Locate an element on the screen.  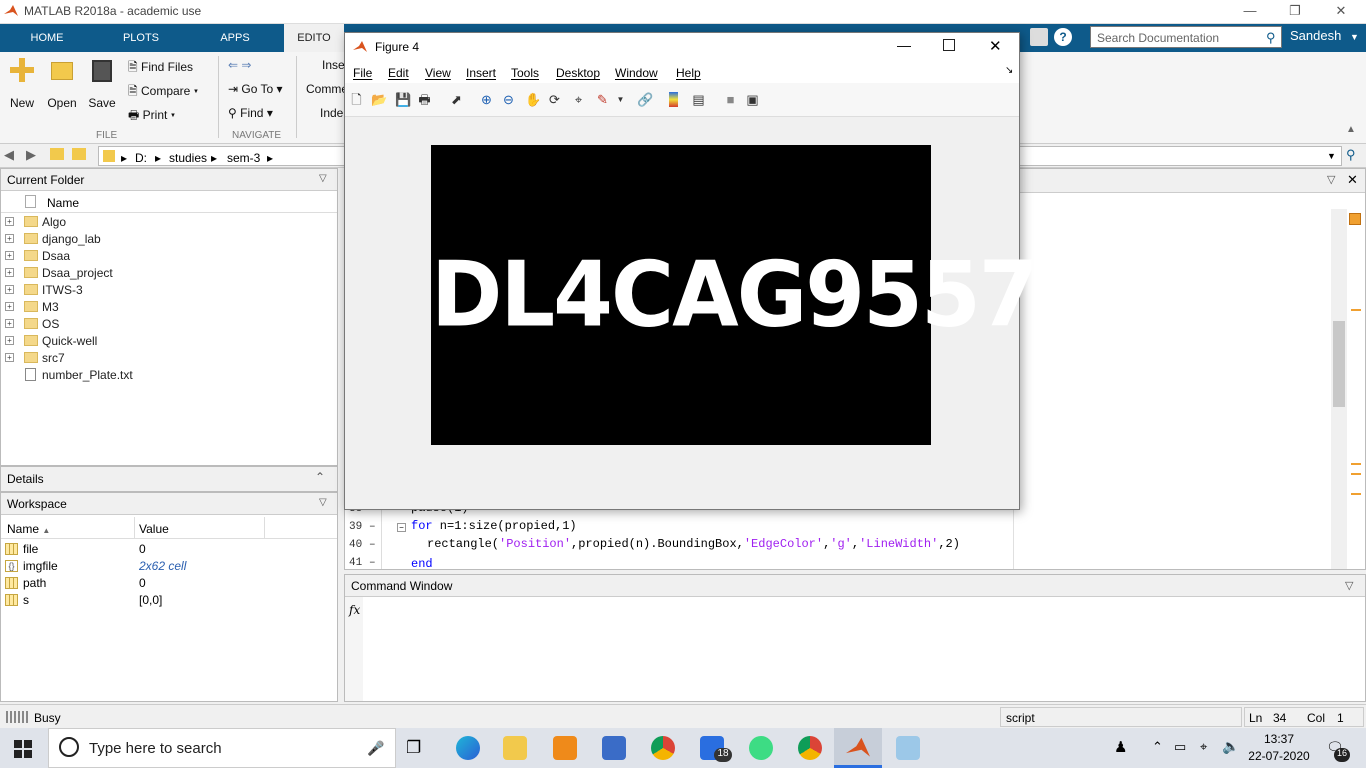
brush-dropdown-icon: ▼ is located at coordinates (620, 99).